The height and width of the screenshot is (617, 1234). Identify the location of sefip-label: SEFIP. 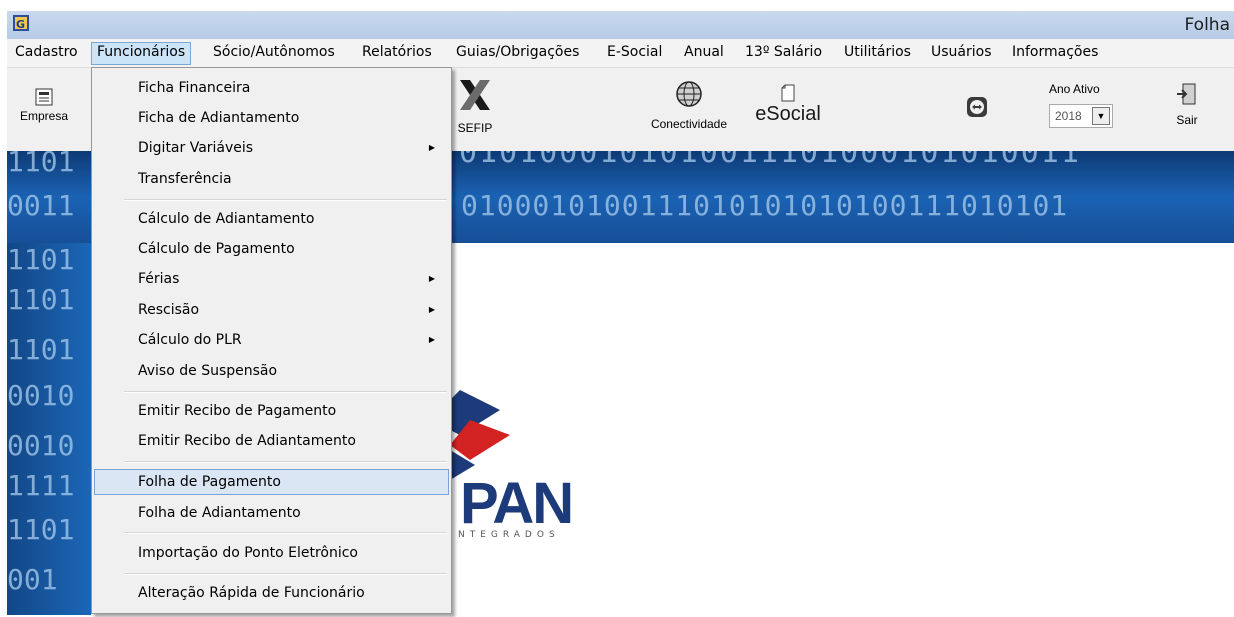
(475, 128).